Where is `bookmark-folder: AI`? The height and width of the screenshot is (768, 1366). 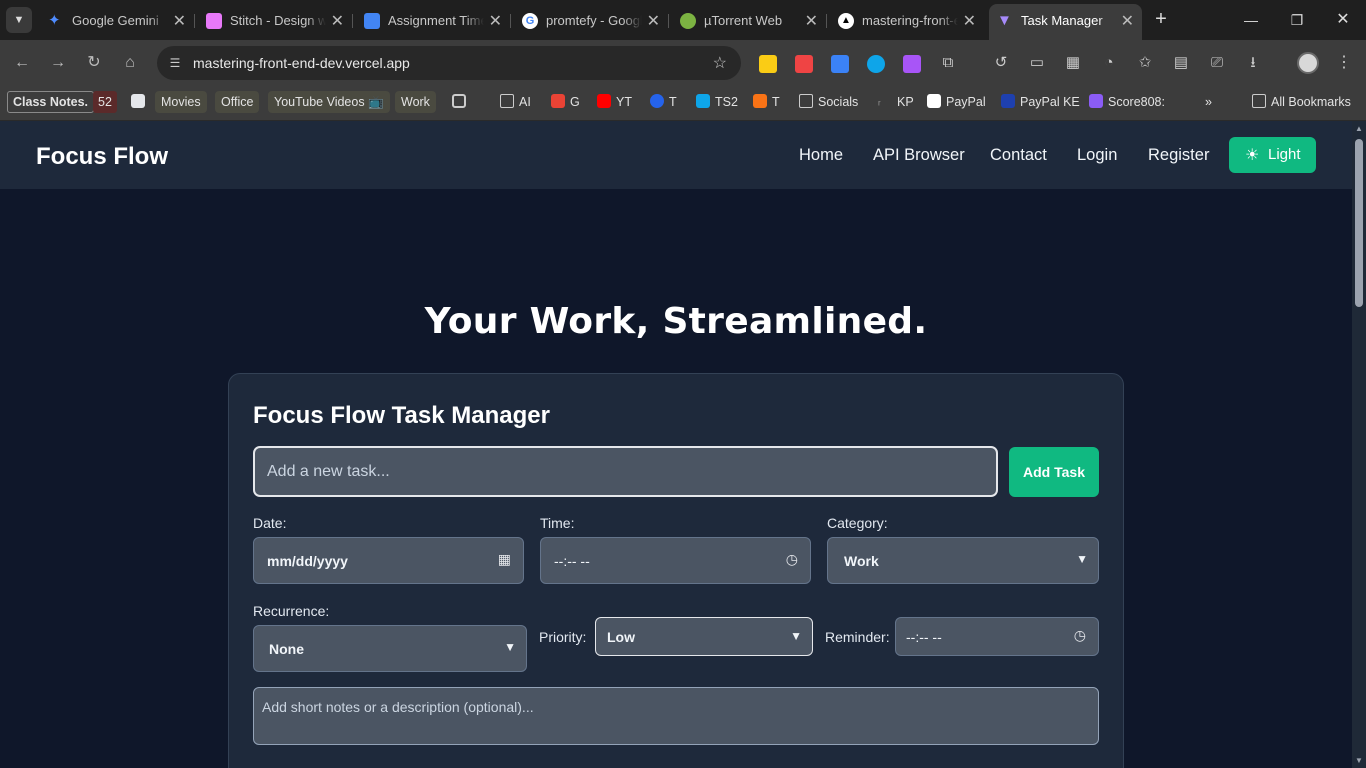 bookmark-folder: AI is located at coordinates (515, 102).